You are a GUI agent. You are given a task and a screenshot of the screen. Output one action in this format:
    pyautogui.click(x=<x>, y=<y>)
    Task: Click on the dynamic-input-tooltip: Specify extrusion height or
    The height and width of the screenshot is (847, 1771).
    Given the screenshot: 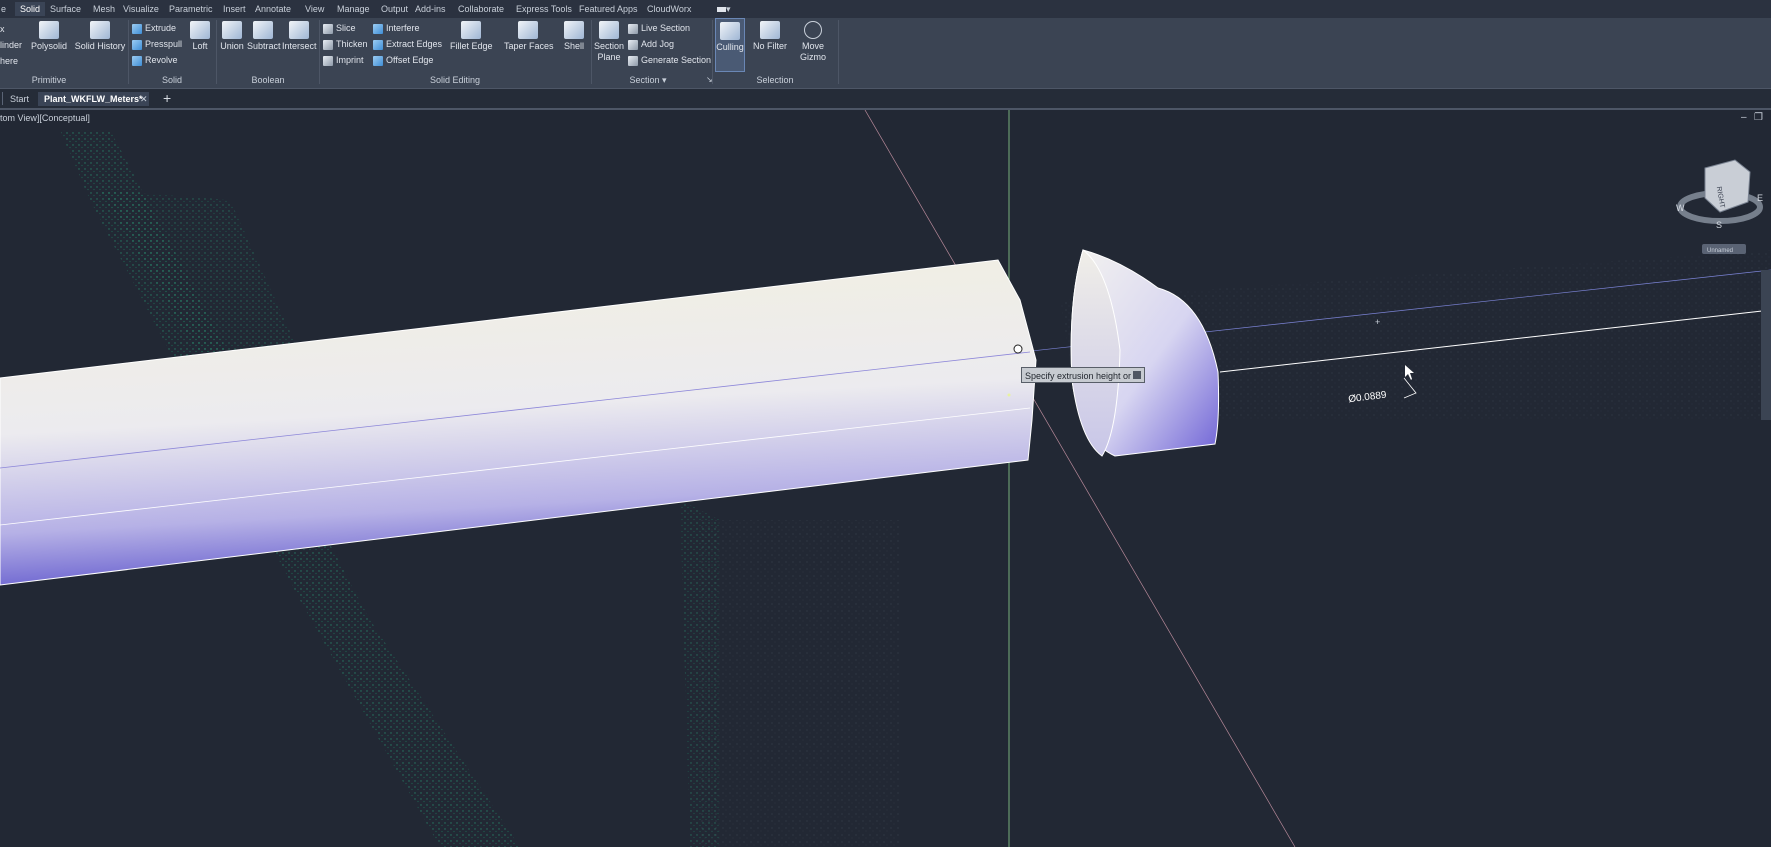 What is the action you would take?
    pyautogui.click(x=1083, y=375)
    